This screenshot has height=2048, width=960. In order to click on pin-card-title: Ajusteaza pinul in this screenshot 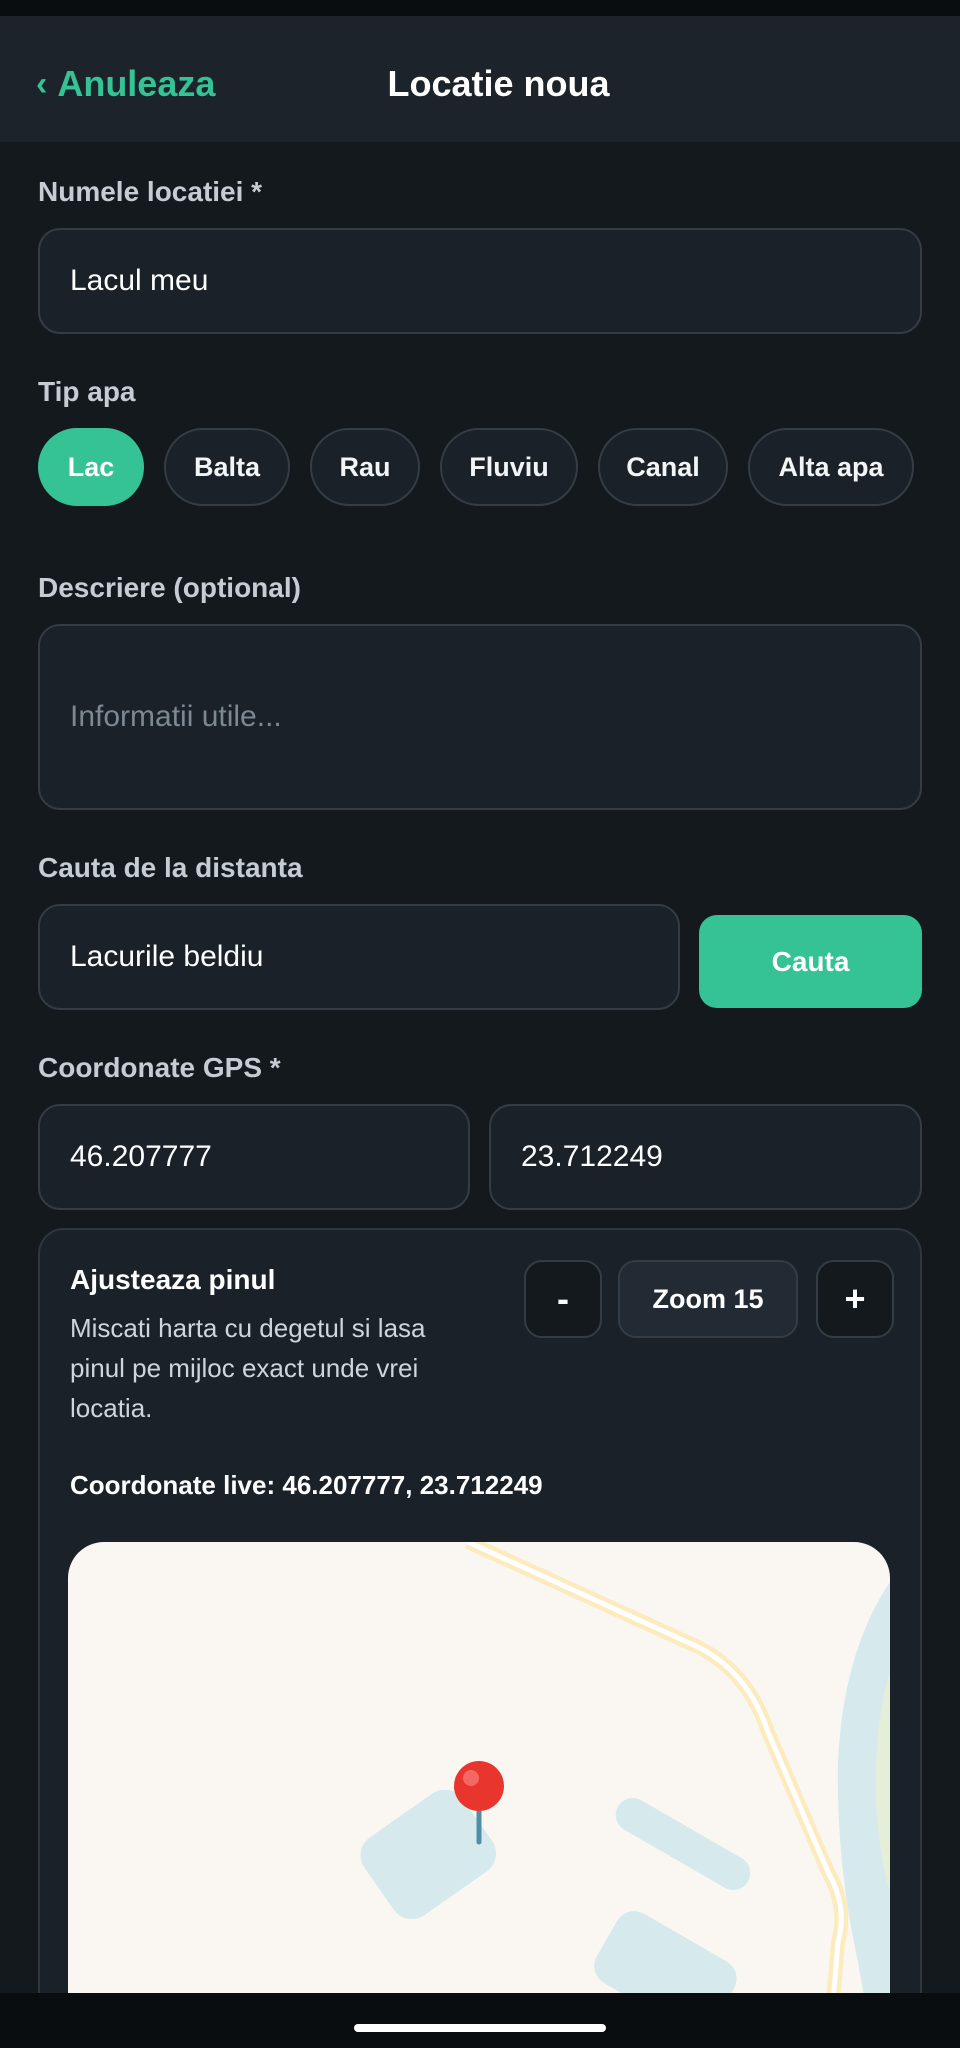, I will do `click(173, 1279)`.